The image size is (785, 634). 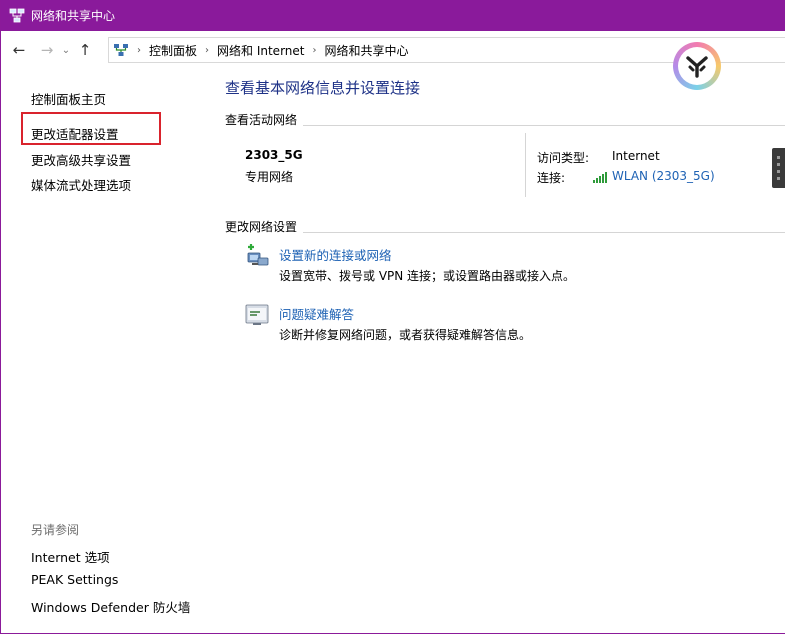 I want to click on recent-locations-chevron-icon: ⌄, so click(x=66, y=50).